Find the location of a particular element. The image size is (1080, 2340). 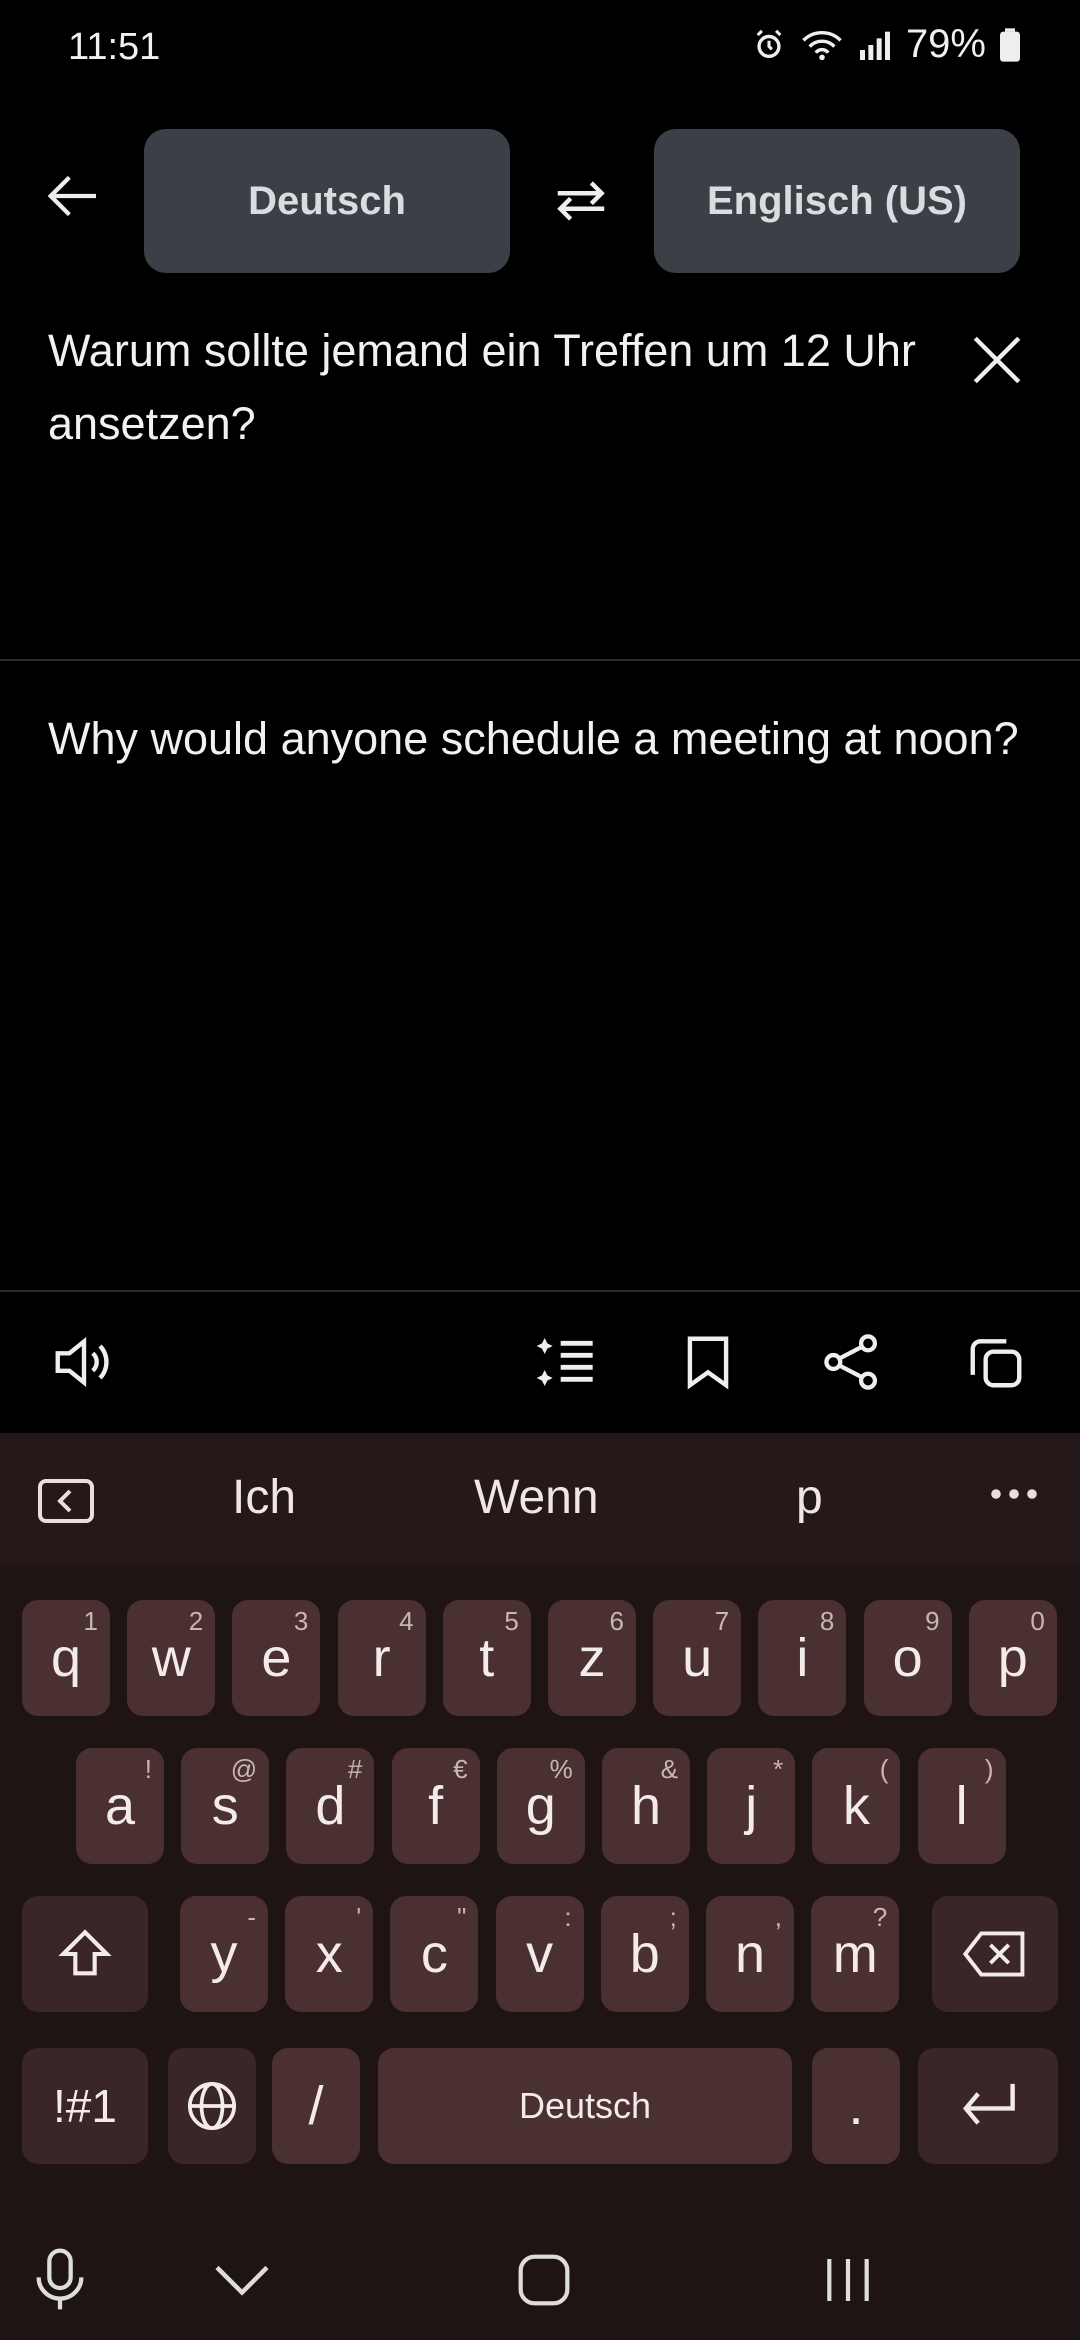

key-label: l is located at coordinates (961, 1806).